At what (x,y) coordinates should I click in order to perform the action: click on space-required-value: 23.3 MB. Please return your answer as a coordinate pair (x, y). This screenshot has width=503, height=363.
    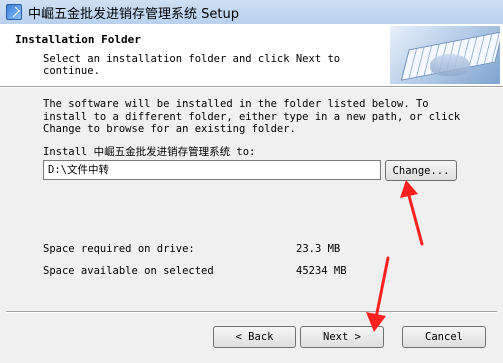
    Looking at the image, I should click on (318, 249).